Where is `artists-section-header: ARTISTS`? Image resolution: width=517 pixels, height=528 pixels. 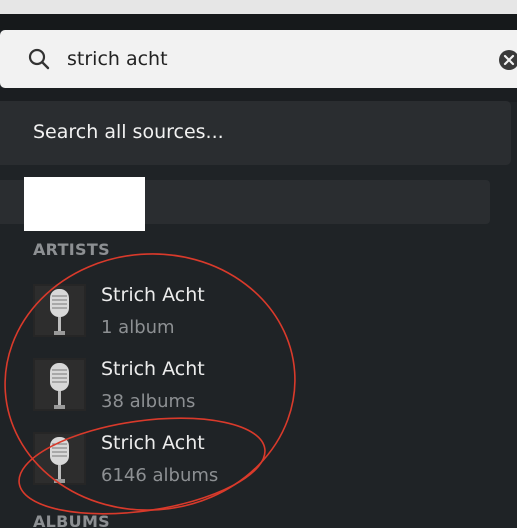 artists-section-header: ARTISTS is located at coordinates (71, 249).